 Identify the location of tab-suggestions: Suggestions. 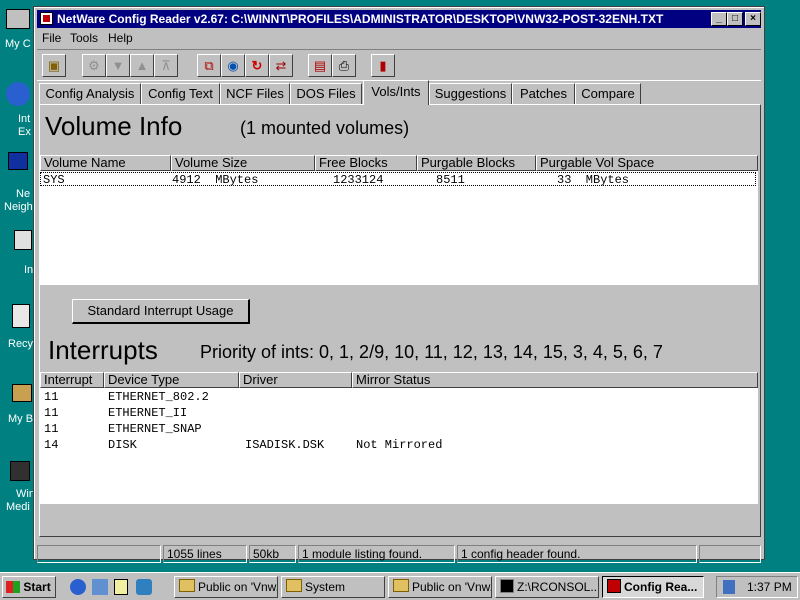
(470, 93).